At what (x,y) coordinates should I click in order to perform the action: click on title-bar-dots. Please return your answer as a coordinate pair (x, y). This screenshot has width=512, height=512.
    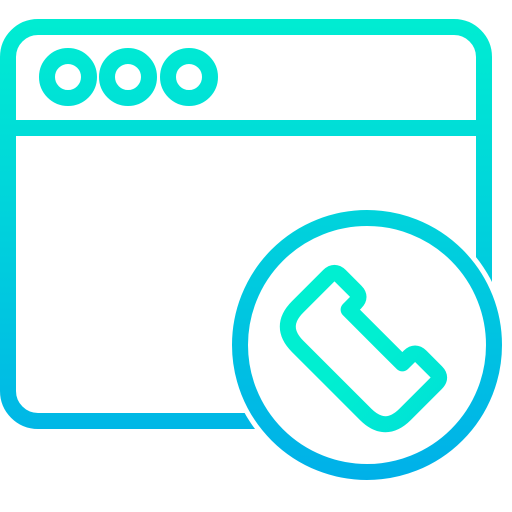
    Looking at the image, I should click on (128, 77).